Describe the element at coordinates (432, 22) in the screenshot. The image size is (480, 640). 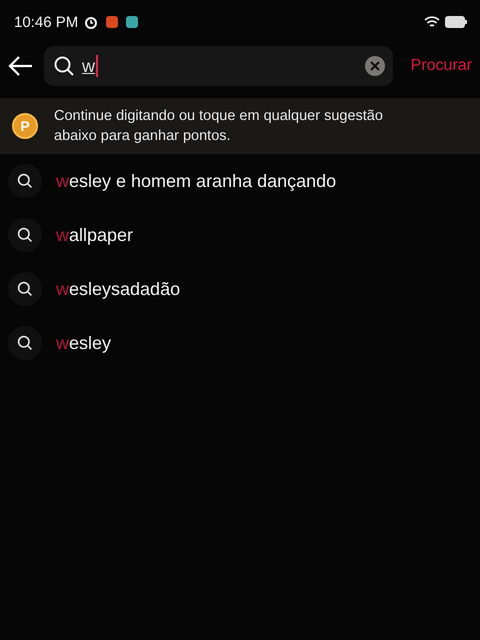
I see `wifi-icon` at that location.